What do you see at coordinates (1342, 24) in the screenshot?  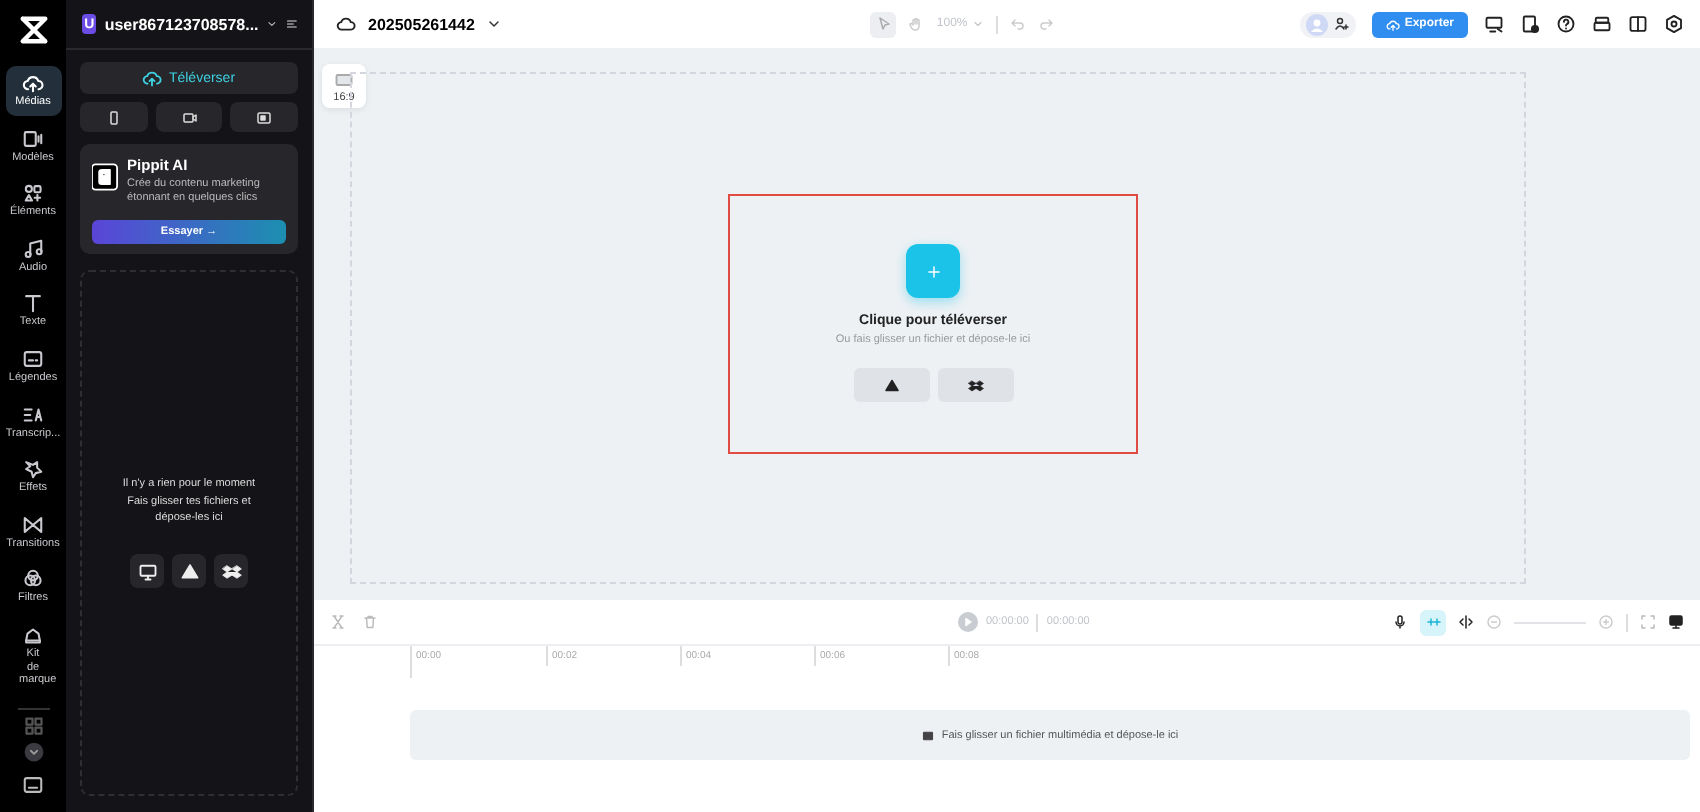 I see `add-user-icon` at bounding box center [1342, 24].